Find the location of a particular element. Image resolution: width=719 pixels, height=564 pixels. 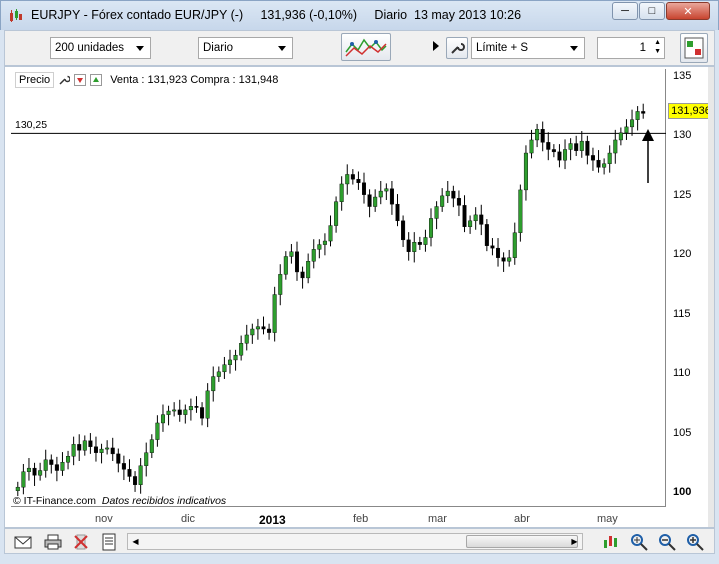

wrench-icon is located at coordinates (64, 80).